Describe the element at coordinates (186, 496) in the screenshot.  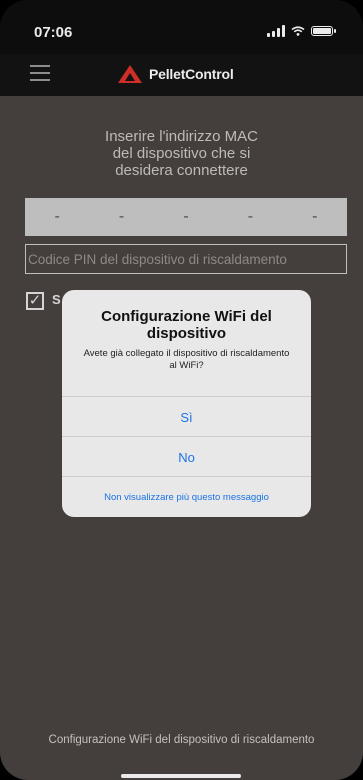
I see `dont-show-again-button: Non visualizzare più questo messaggio` at that location.